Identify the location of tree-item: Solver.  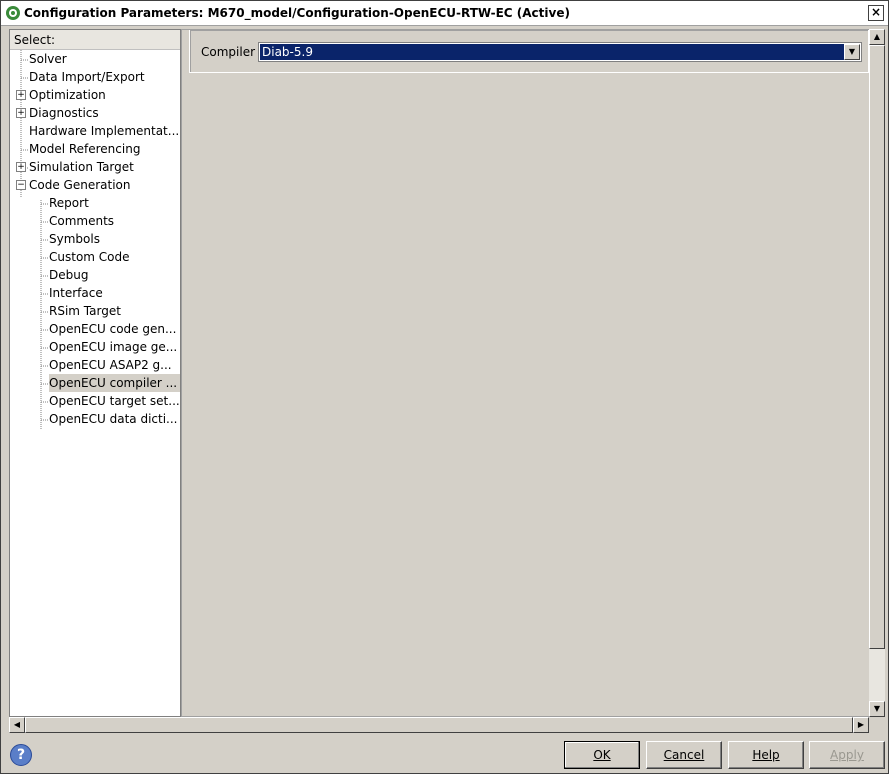
(50, 59).